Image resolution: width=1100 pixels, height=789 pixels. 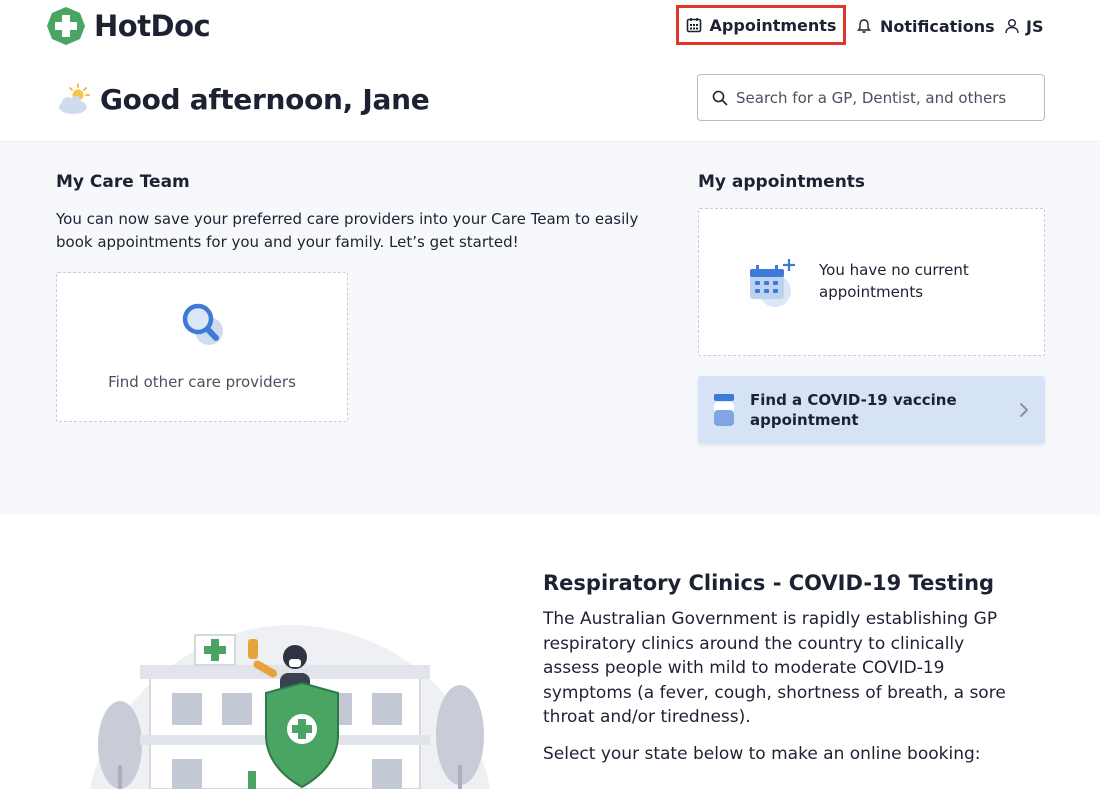 What do you see at coordinates (290, 707) in the screenshot?
I see `respiratory-clinic-illustration` at bounding box center [290, 707].